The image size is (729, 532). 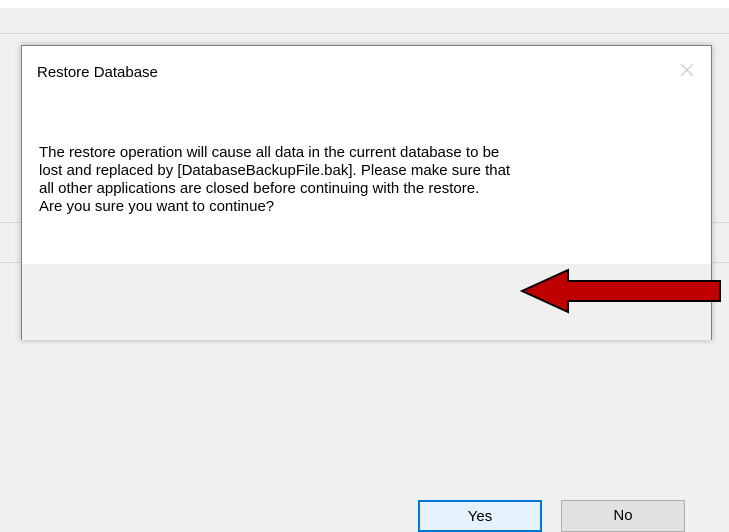 I want to click on no-button: No, so click(x=623, y=516).